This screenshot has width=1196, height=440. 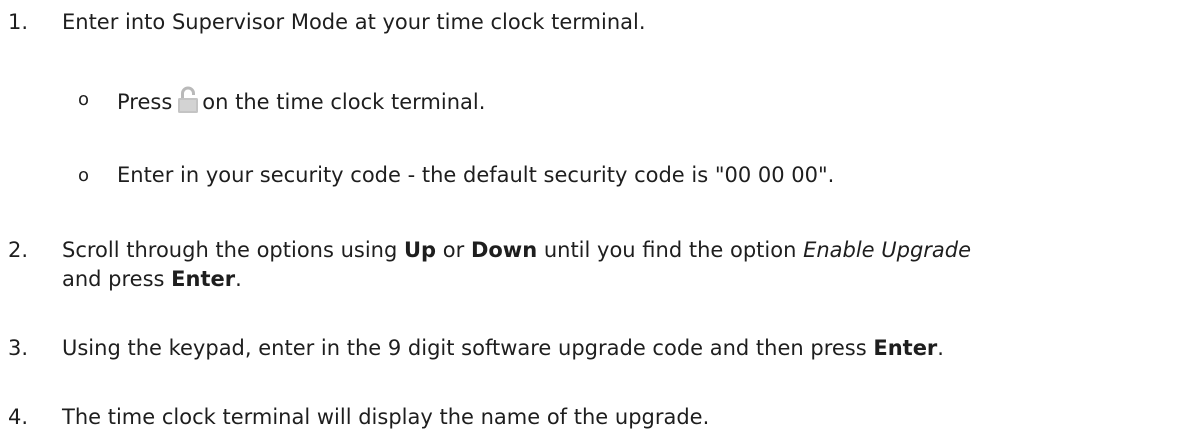 I want to click on bullet-text-after: on the time clock terminal., so click(x=344, y=102).